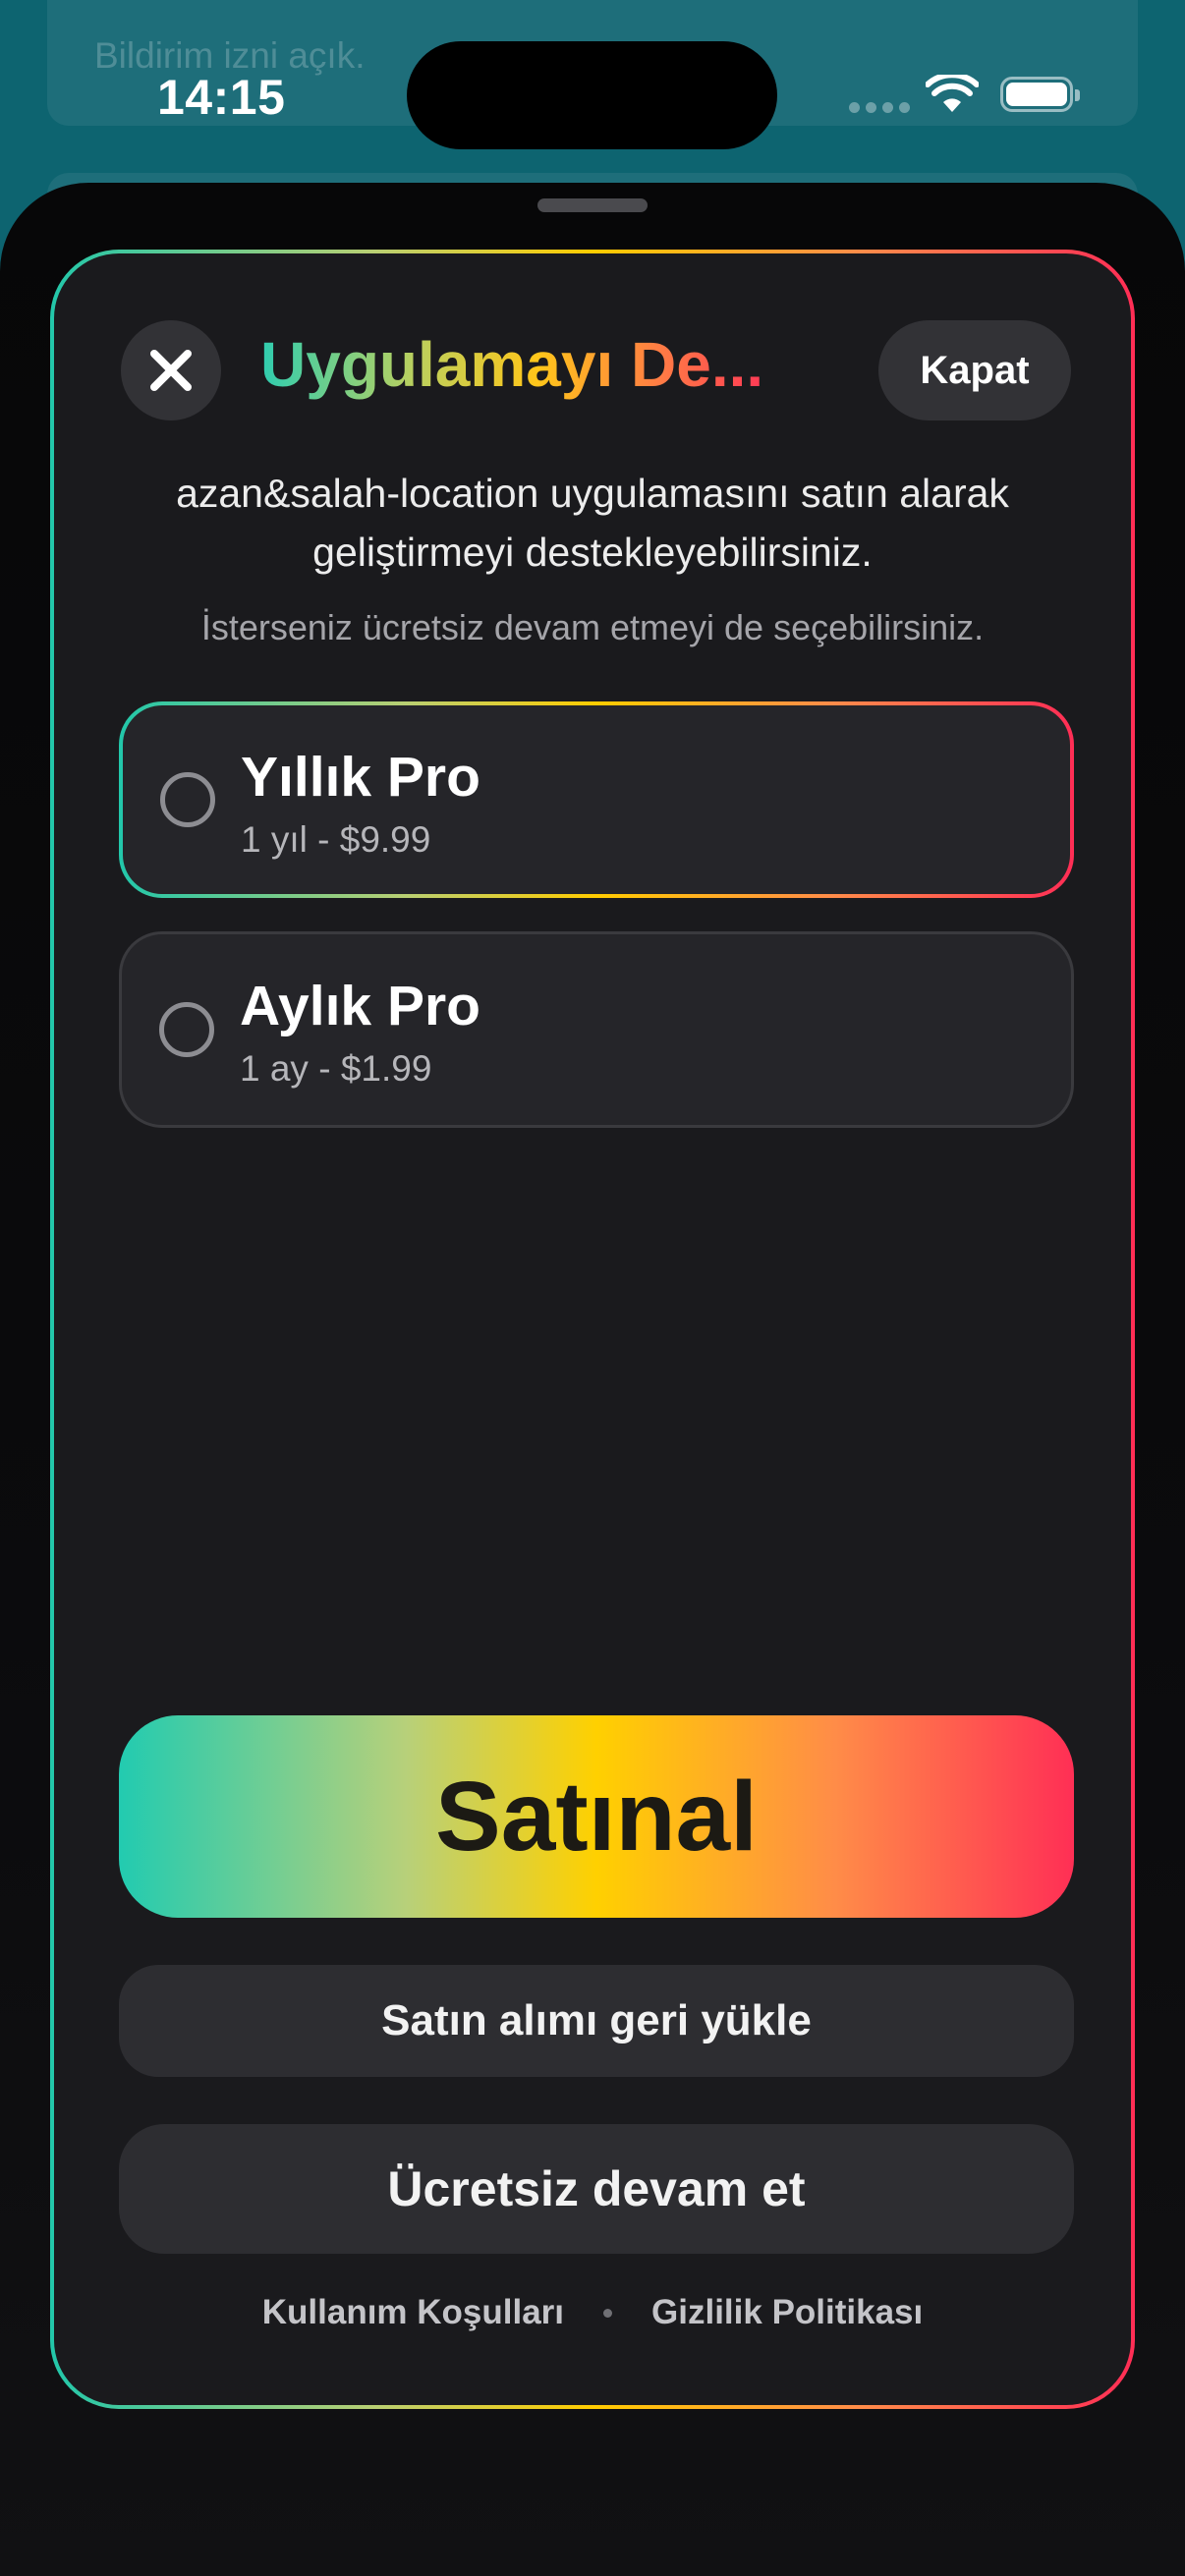 This screenshot has width=1185, height=2576. Describe the element at coordinates (1040, 94) in the screenshot. I see `battery-icon` at that location.